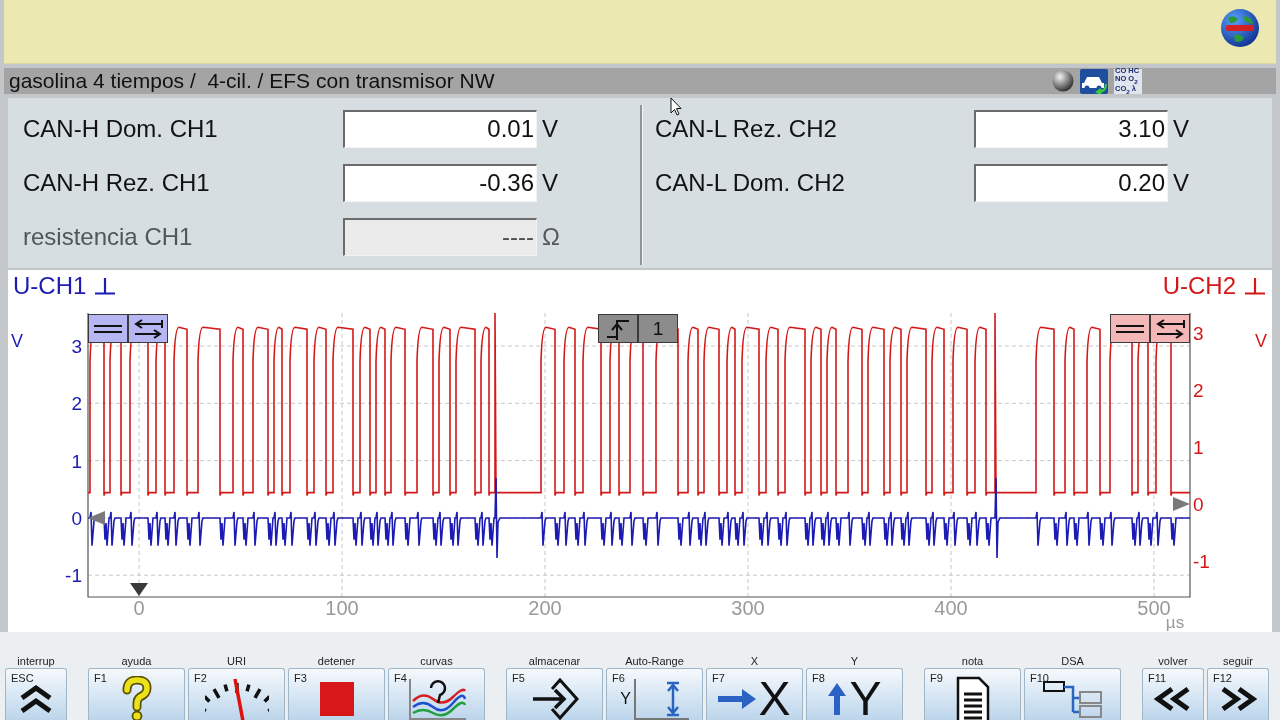 Image resolution: width=1280 pixels, height=720 pixels. What do you see at coordinates (36, 661) in the screenshot?
I see `key-caption: interrup` at bounding box center [36, 661].